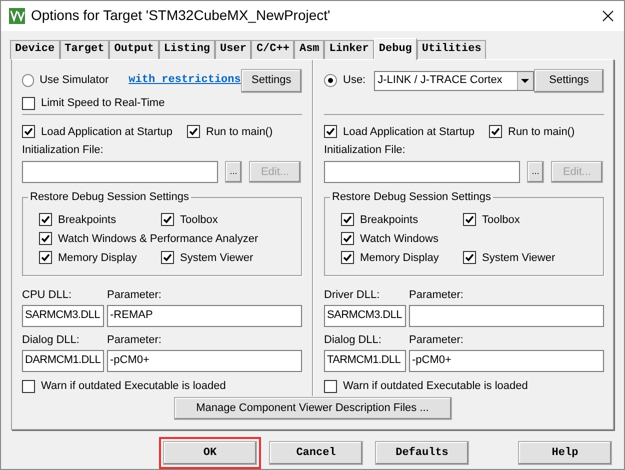  I want to click on parameter-field, so click(506, 315).